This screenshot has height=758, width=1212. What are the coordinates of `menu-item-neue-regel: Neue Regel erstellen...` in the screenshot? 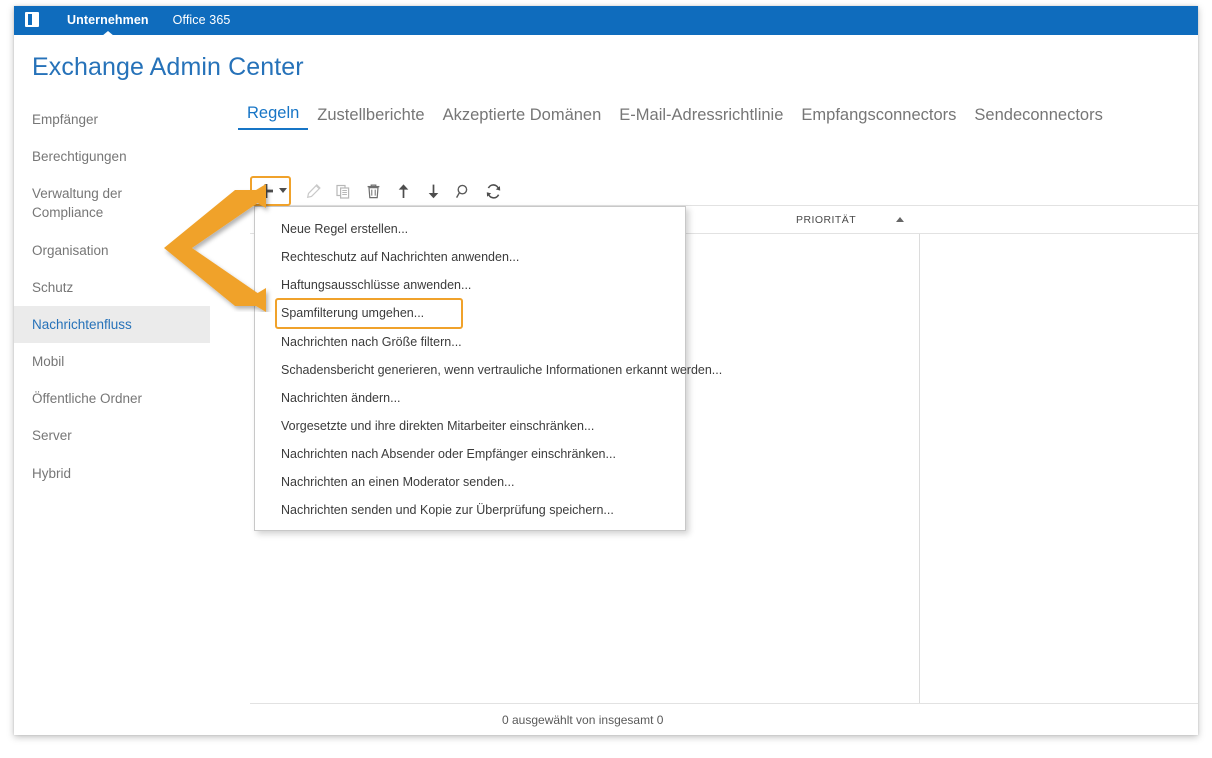 It's located at (470, 229).